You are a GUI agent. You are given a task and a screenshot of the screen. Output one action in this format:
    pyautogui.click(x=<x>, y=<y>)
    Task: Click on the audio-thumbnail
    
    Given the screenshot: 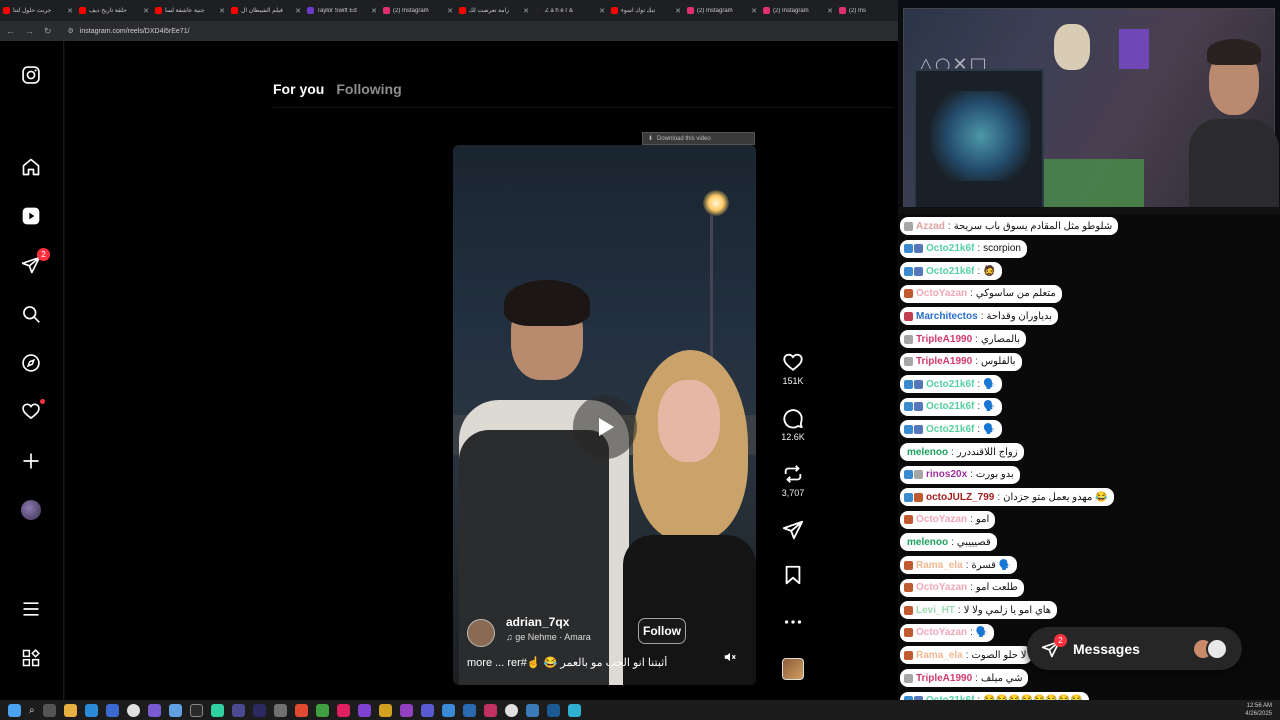 What is the action you would take?
    pyautogui.click(x=793, y=669)
    